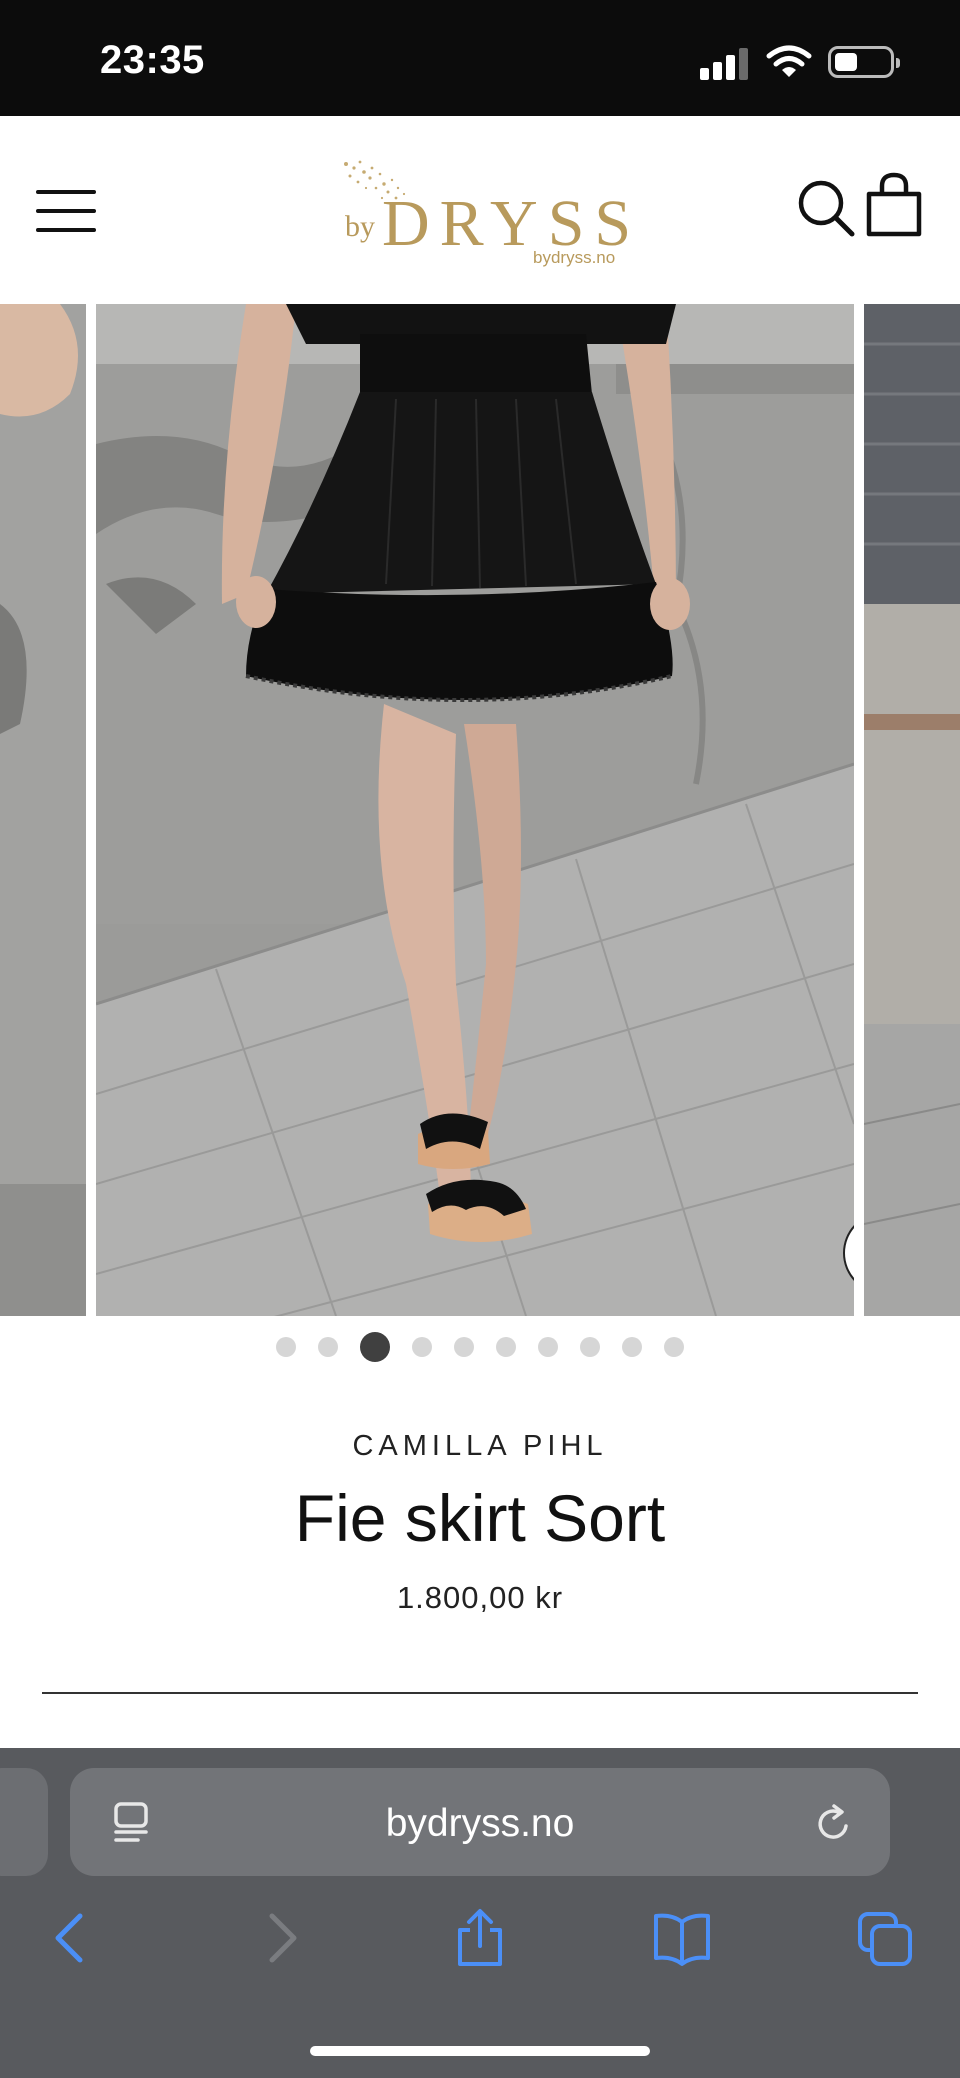 This screenshot has height=2078, width=960. What do you see at coordinates (152, 60) in the screenshot?
I see `status-time: 23:35` at bounding box center [152, 60].